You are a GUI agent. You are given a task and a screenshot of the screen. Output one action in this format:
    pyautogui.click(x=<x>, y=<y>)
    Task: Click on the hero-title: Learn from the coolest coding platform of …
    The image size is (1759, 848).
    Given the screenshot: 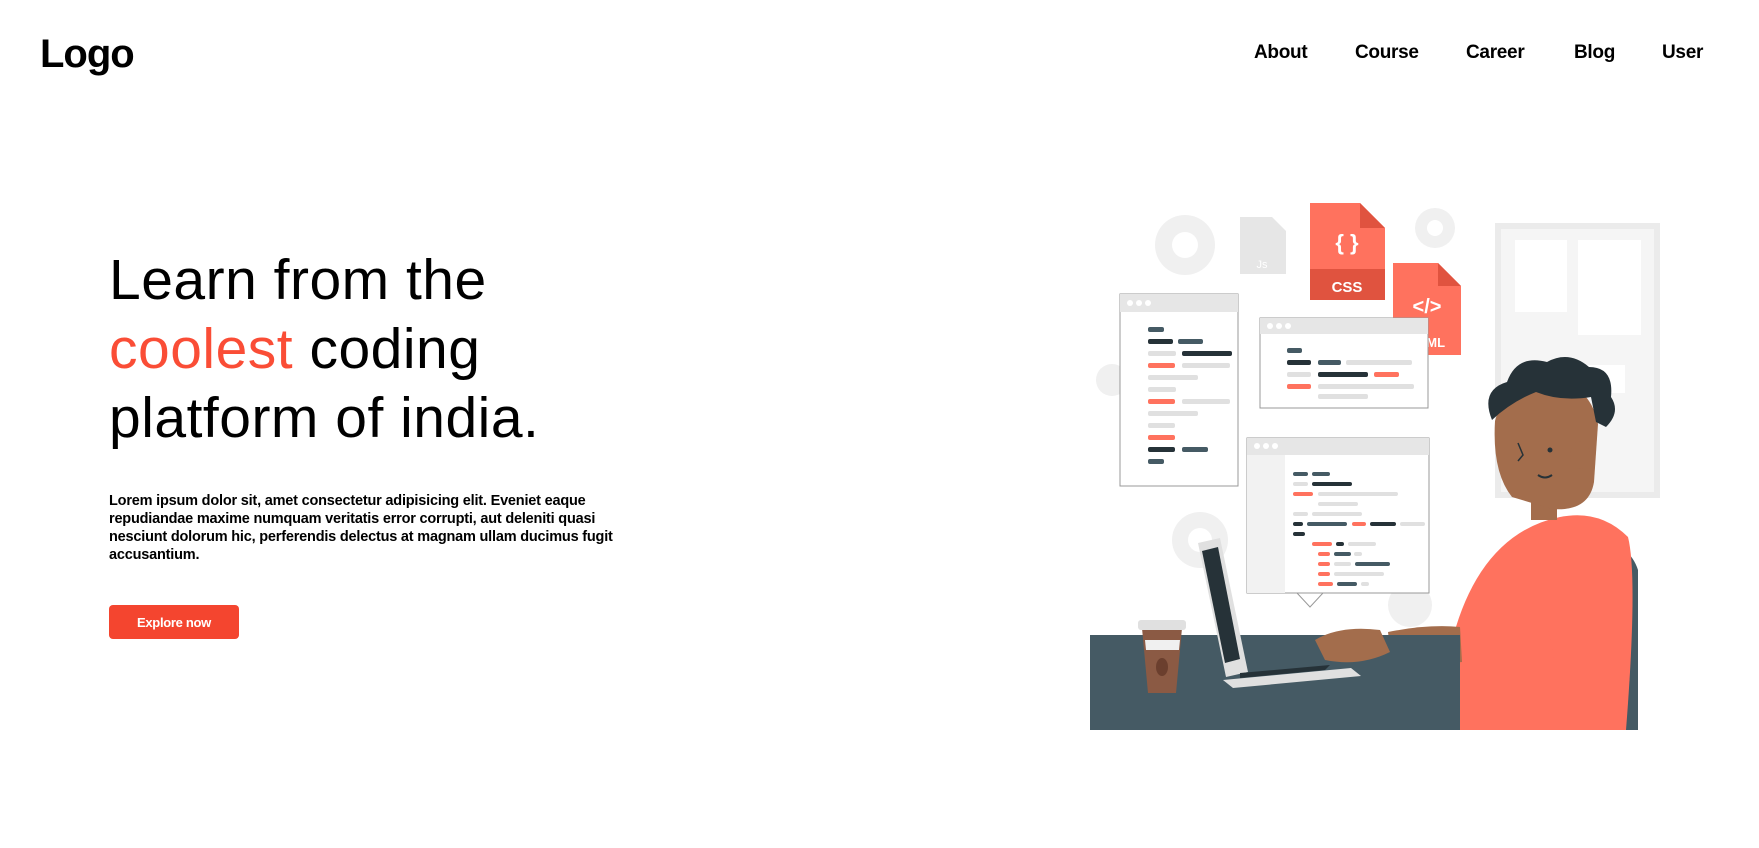 What is the action you would take?
    pyautogui.click(x=409, y=349)
    